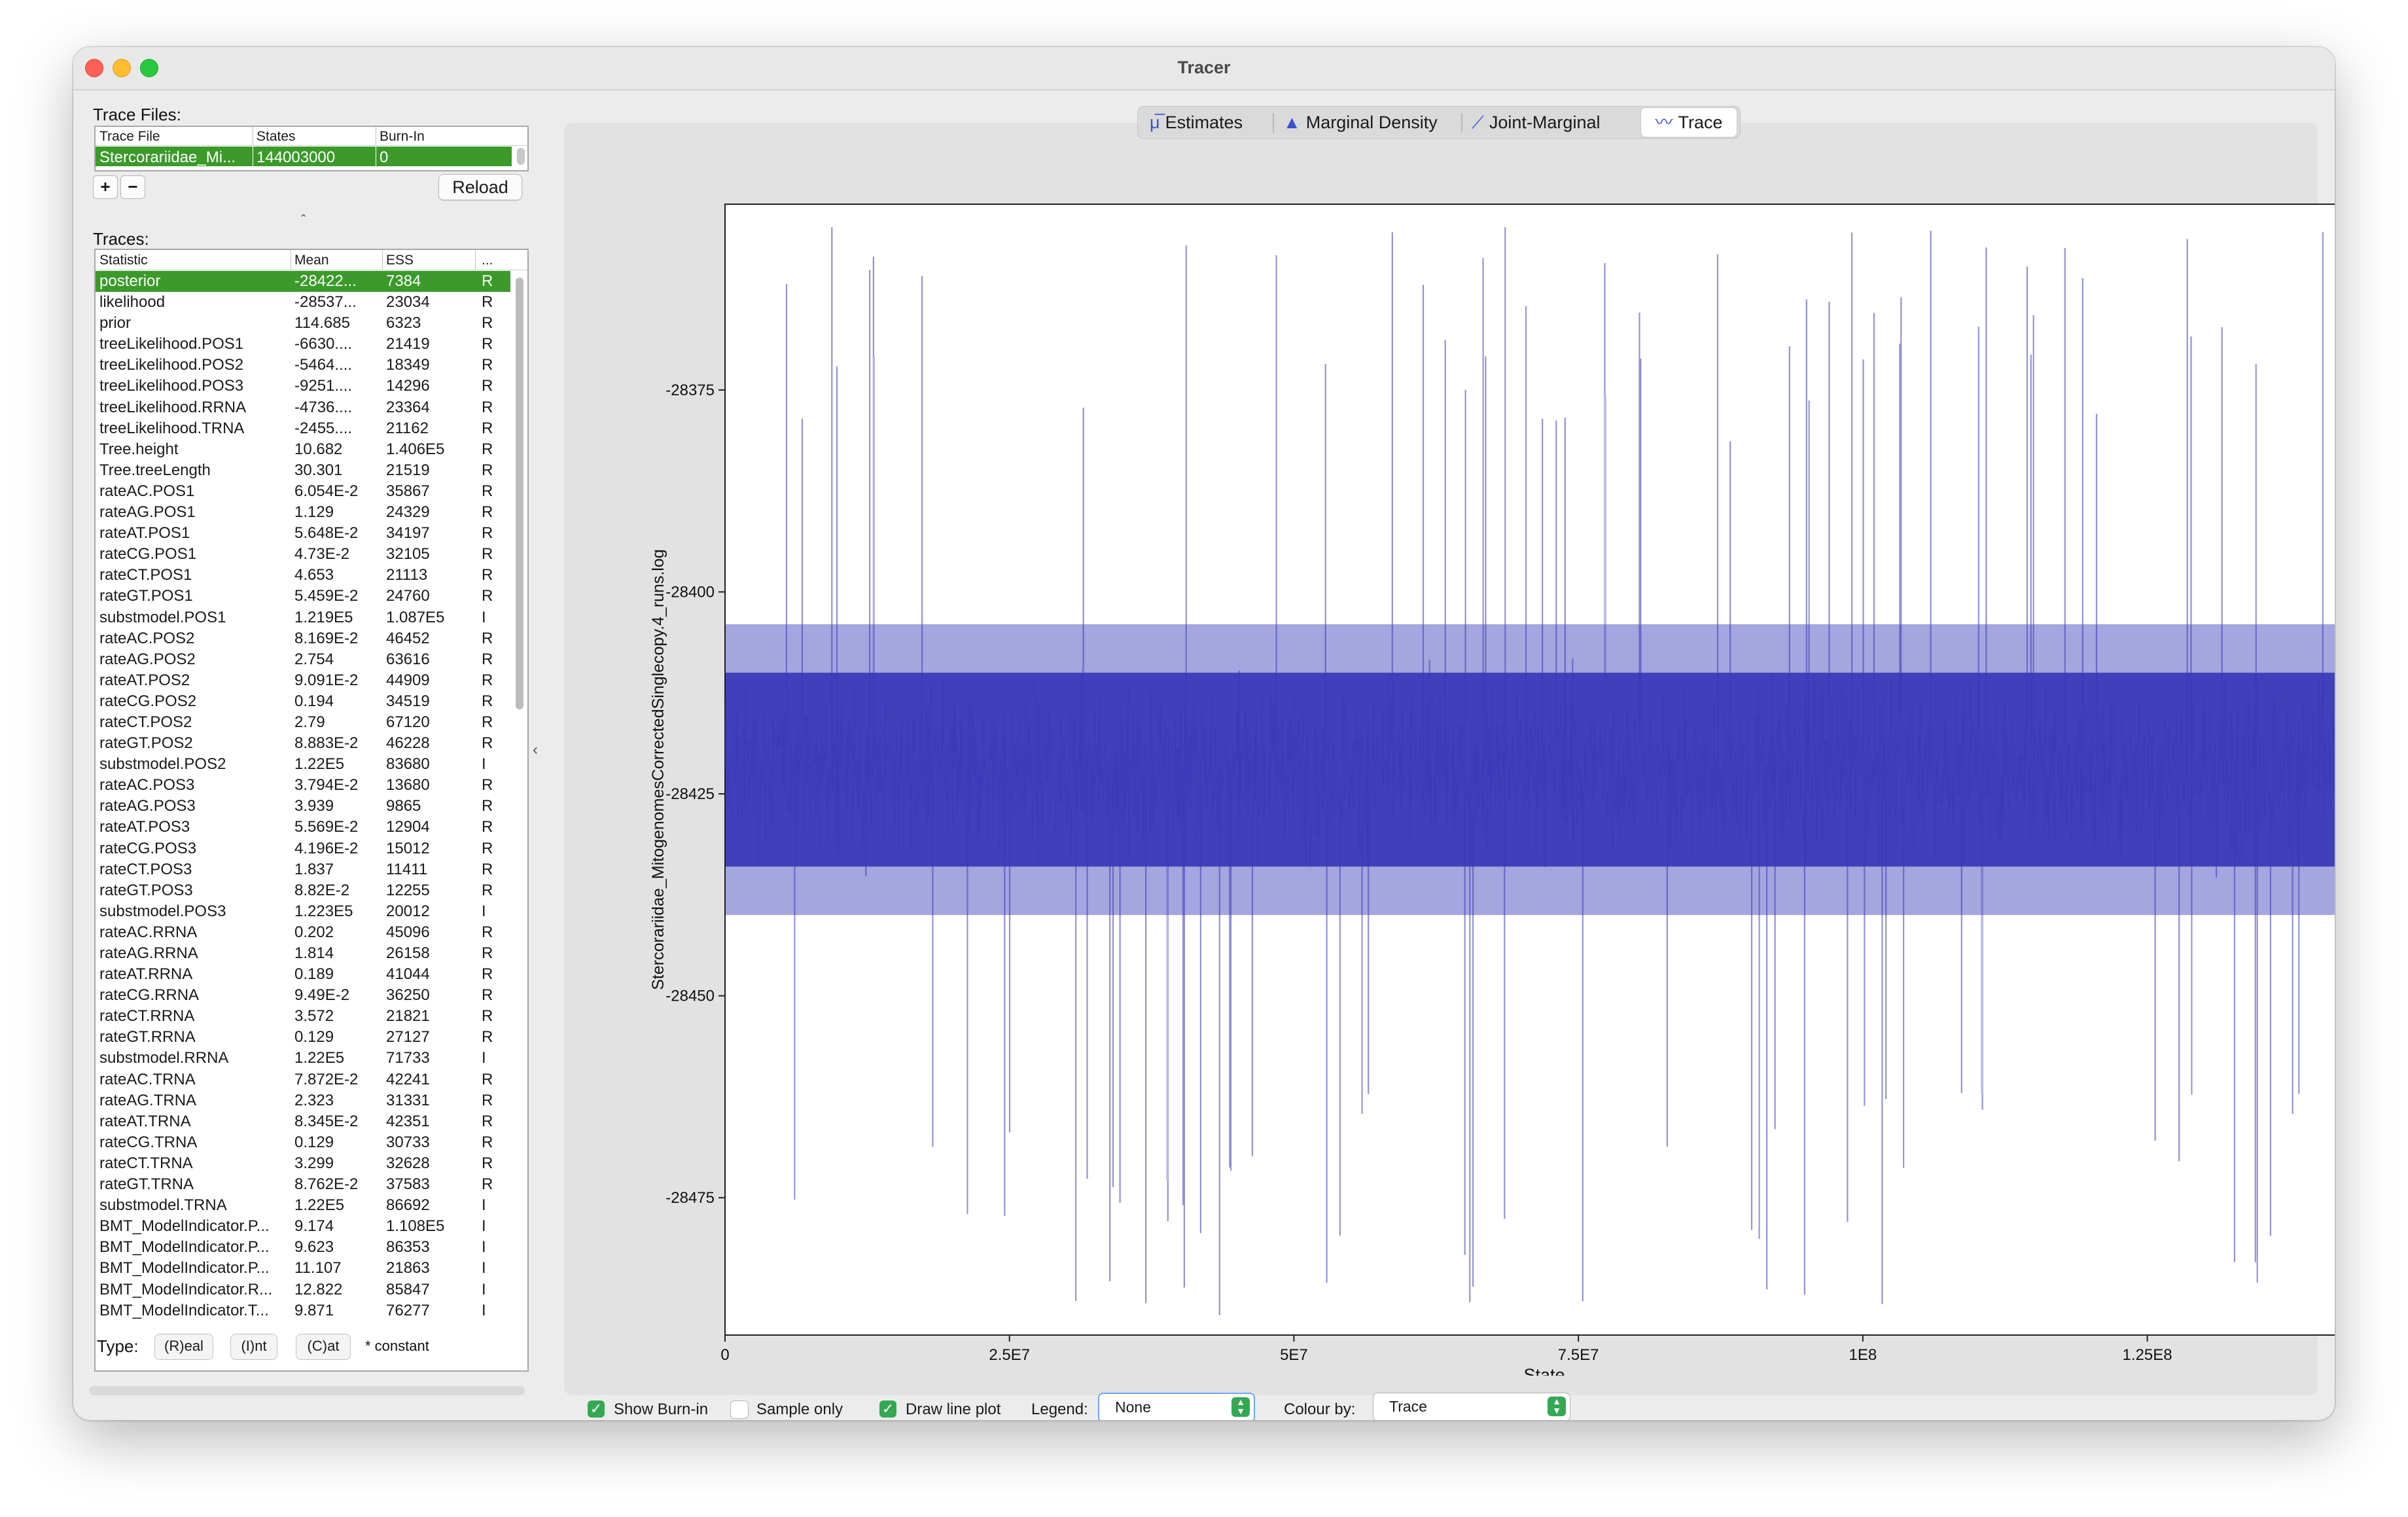 The image size is (2408, 1517). I want to click on trace-row: rateAG.TRNA 2.323 31331 R, so click(303, 1100).